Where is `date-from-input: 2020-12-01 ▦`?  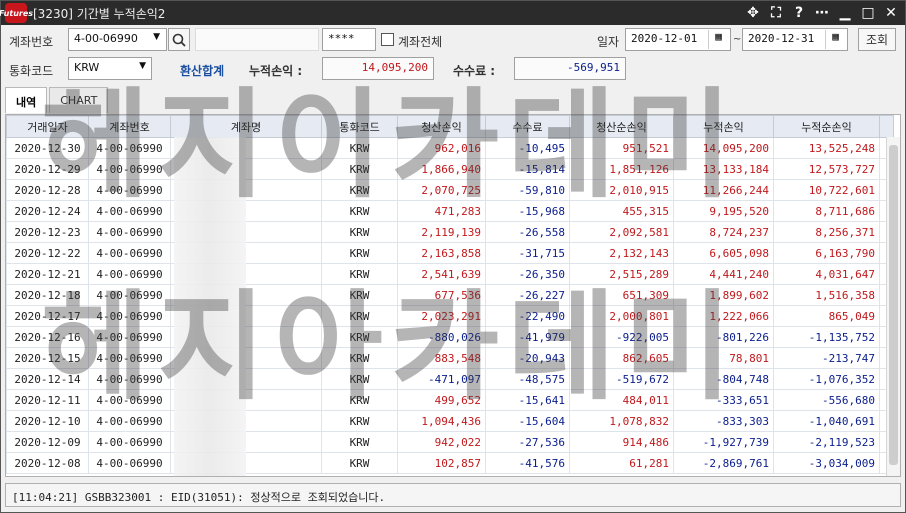
date-from-input: 2020-12-01 ▦ is located at coordinates (678, 39).